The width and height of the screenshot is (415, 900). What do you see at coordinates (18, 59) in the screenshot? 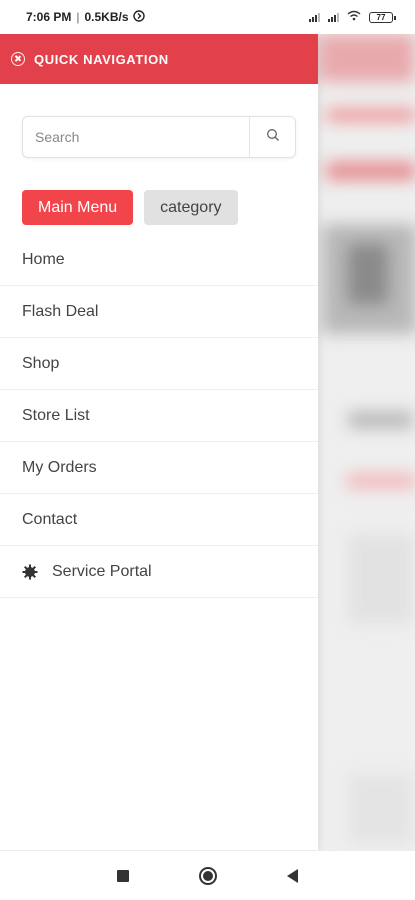
I see `close-icon` at bounding box center [18, 59].